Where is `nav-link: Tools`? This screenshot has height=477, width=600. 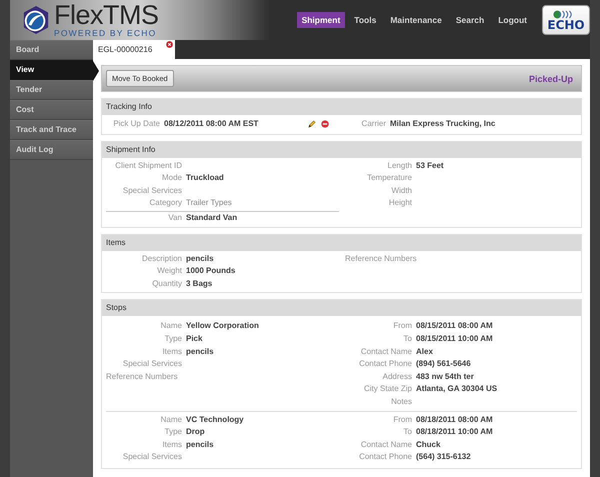
nav-link: Tools is located at coordinates (365, 20).